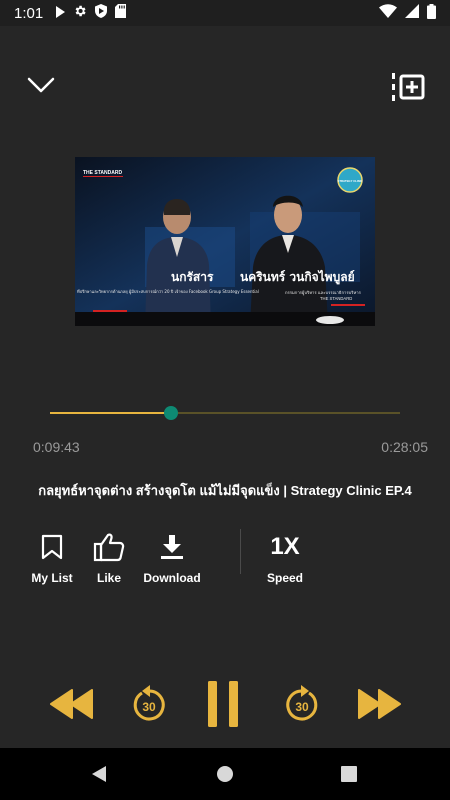  I want to click on battery-icon, so click(431, 13).